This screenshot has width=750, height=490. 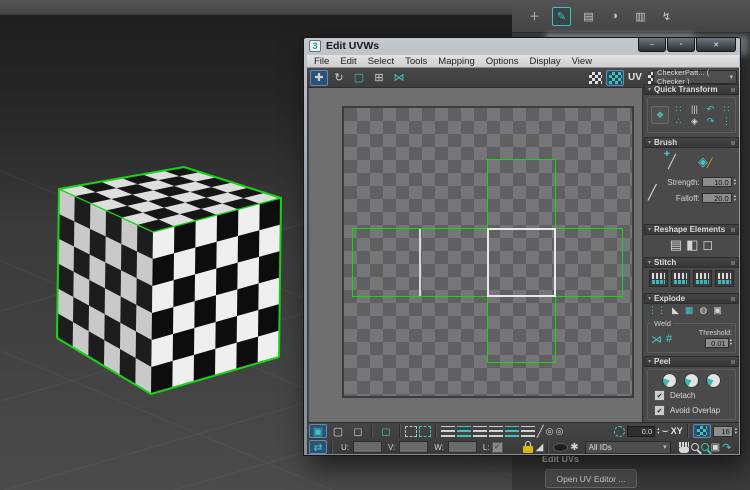 What do you see at coordinates (713, 380) in the screenshot?
I see `peel-reset-icon` at bounding box center [713, 380].